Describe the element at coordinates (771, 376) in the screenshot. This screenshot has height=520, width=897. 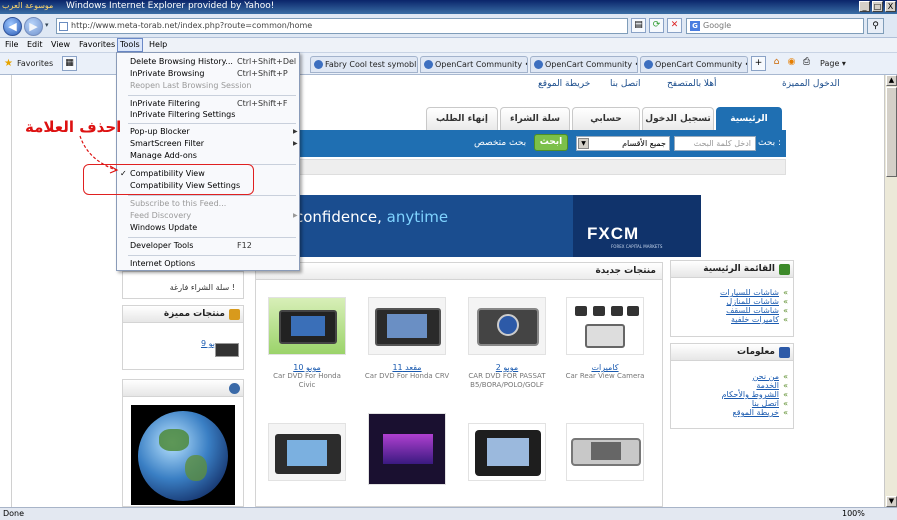
I see `info-link-1: من نحن` at that location.